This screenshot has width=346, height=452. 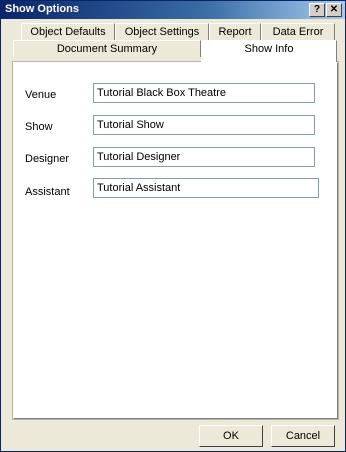 I want to click on designer-field, so click(x=204, y=157).